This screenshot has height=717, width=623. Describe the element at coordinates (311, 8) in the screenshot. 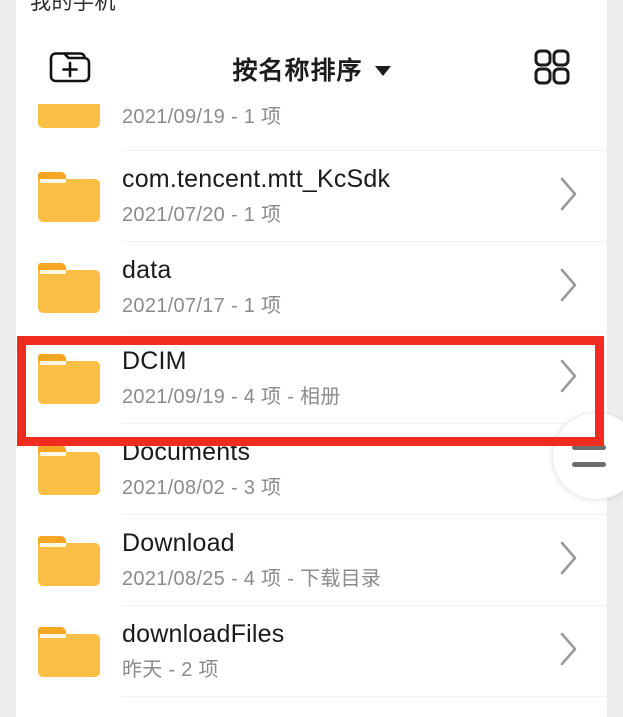

I see `breadcrumb: 我的手机` at that location.